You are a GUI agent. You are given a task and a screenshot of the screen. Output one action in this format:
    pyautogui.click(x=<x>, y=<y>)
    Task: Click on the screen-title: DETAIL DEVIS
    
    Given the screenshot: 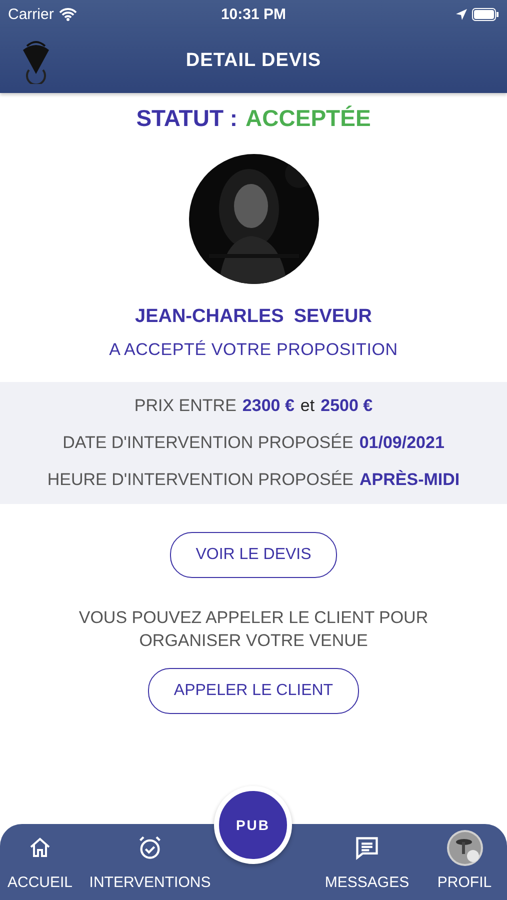 What is the action you would take?
    pyautogui.click(x=254, y=61)
    